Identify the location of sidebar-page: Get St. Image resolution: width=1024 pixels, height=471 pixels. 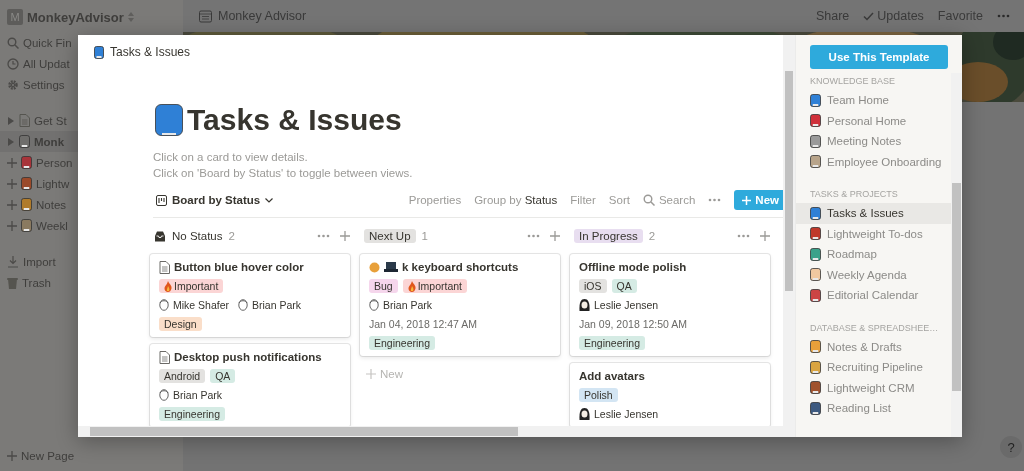
(50, 120).